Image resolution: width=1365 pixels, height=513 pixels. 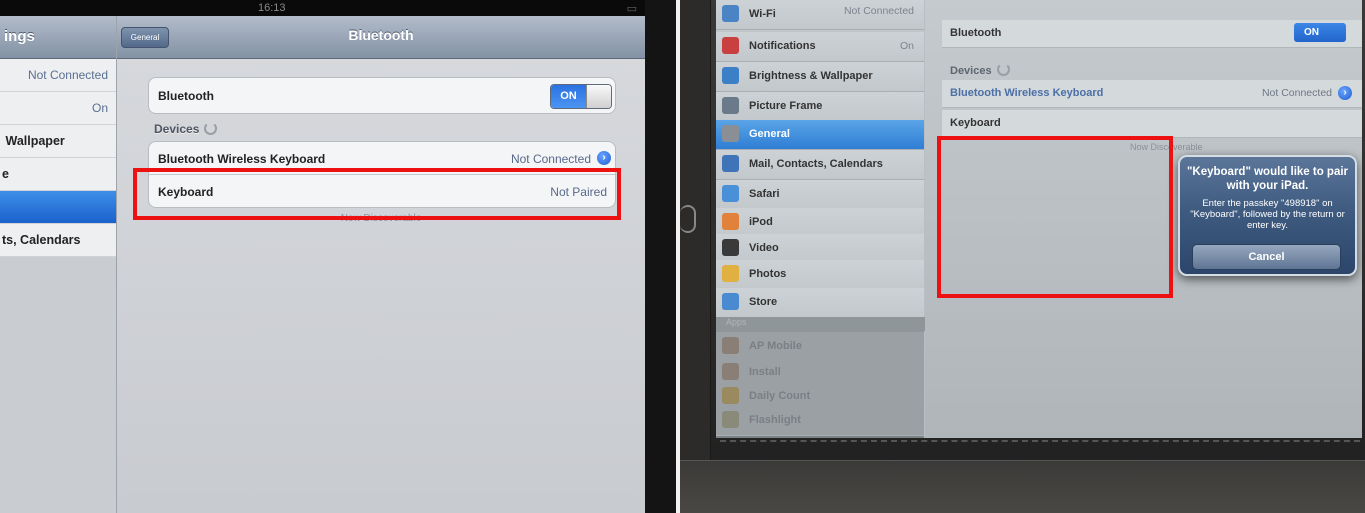 I want to click on apps-section-header: Apps, so click(x=825, y=324).